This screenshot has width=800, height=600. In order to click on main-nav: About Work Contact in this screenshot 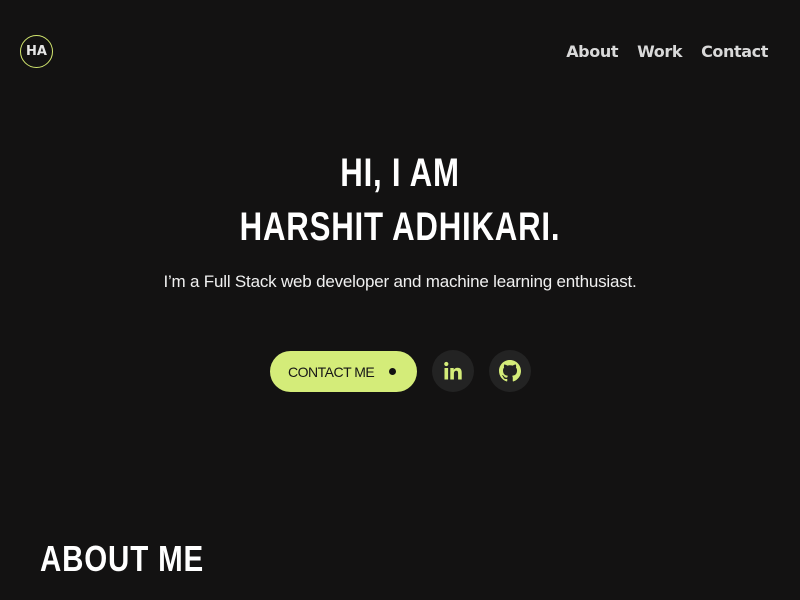, I will do `click(667, 51)`.